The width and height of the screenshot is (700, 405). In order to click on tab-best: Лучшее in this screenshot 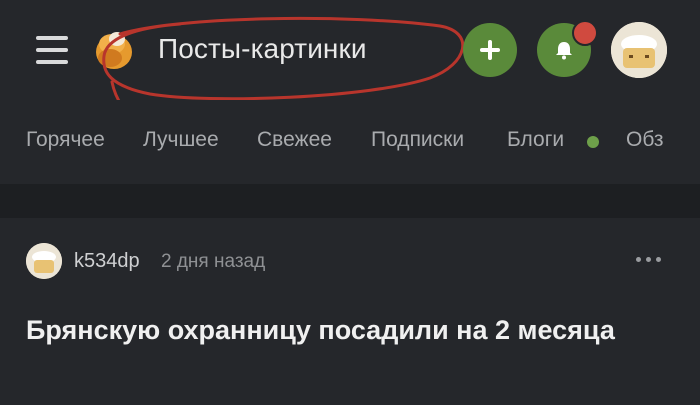, I will do `click(181, 140)`.